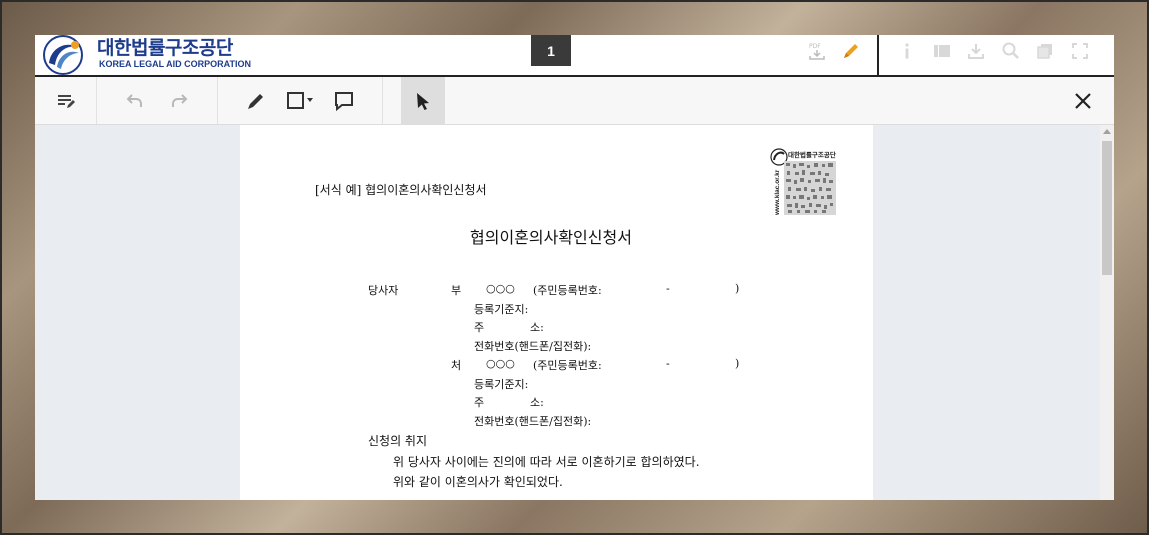  What do you see at coordinates (851, 51) in the screenshot?
I see `annotate-pencil-icon` at bounding box center [851, 51].